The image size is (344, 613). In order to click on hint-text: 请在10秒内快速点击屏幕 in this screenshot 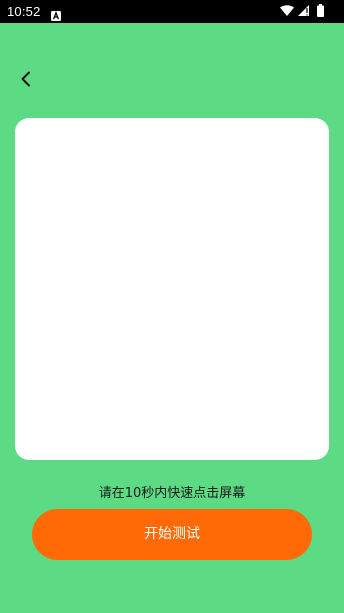, I will do `click(172, 493)`.